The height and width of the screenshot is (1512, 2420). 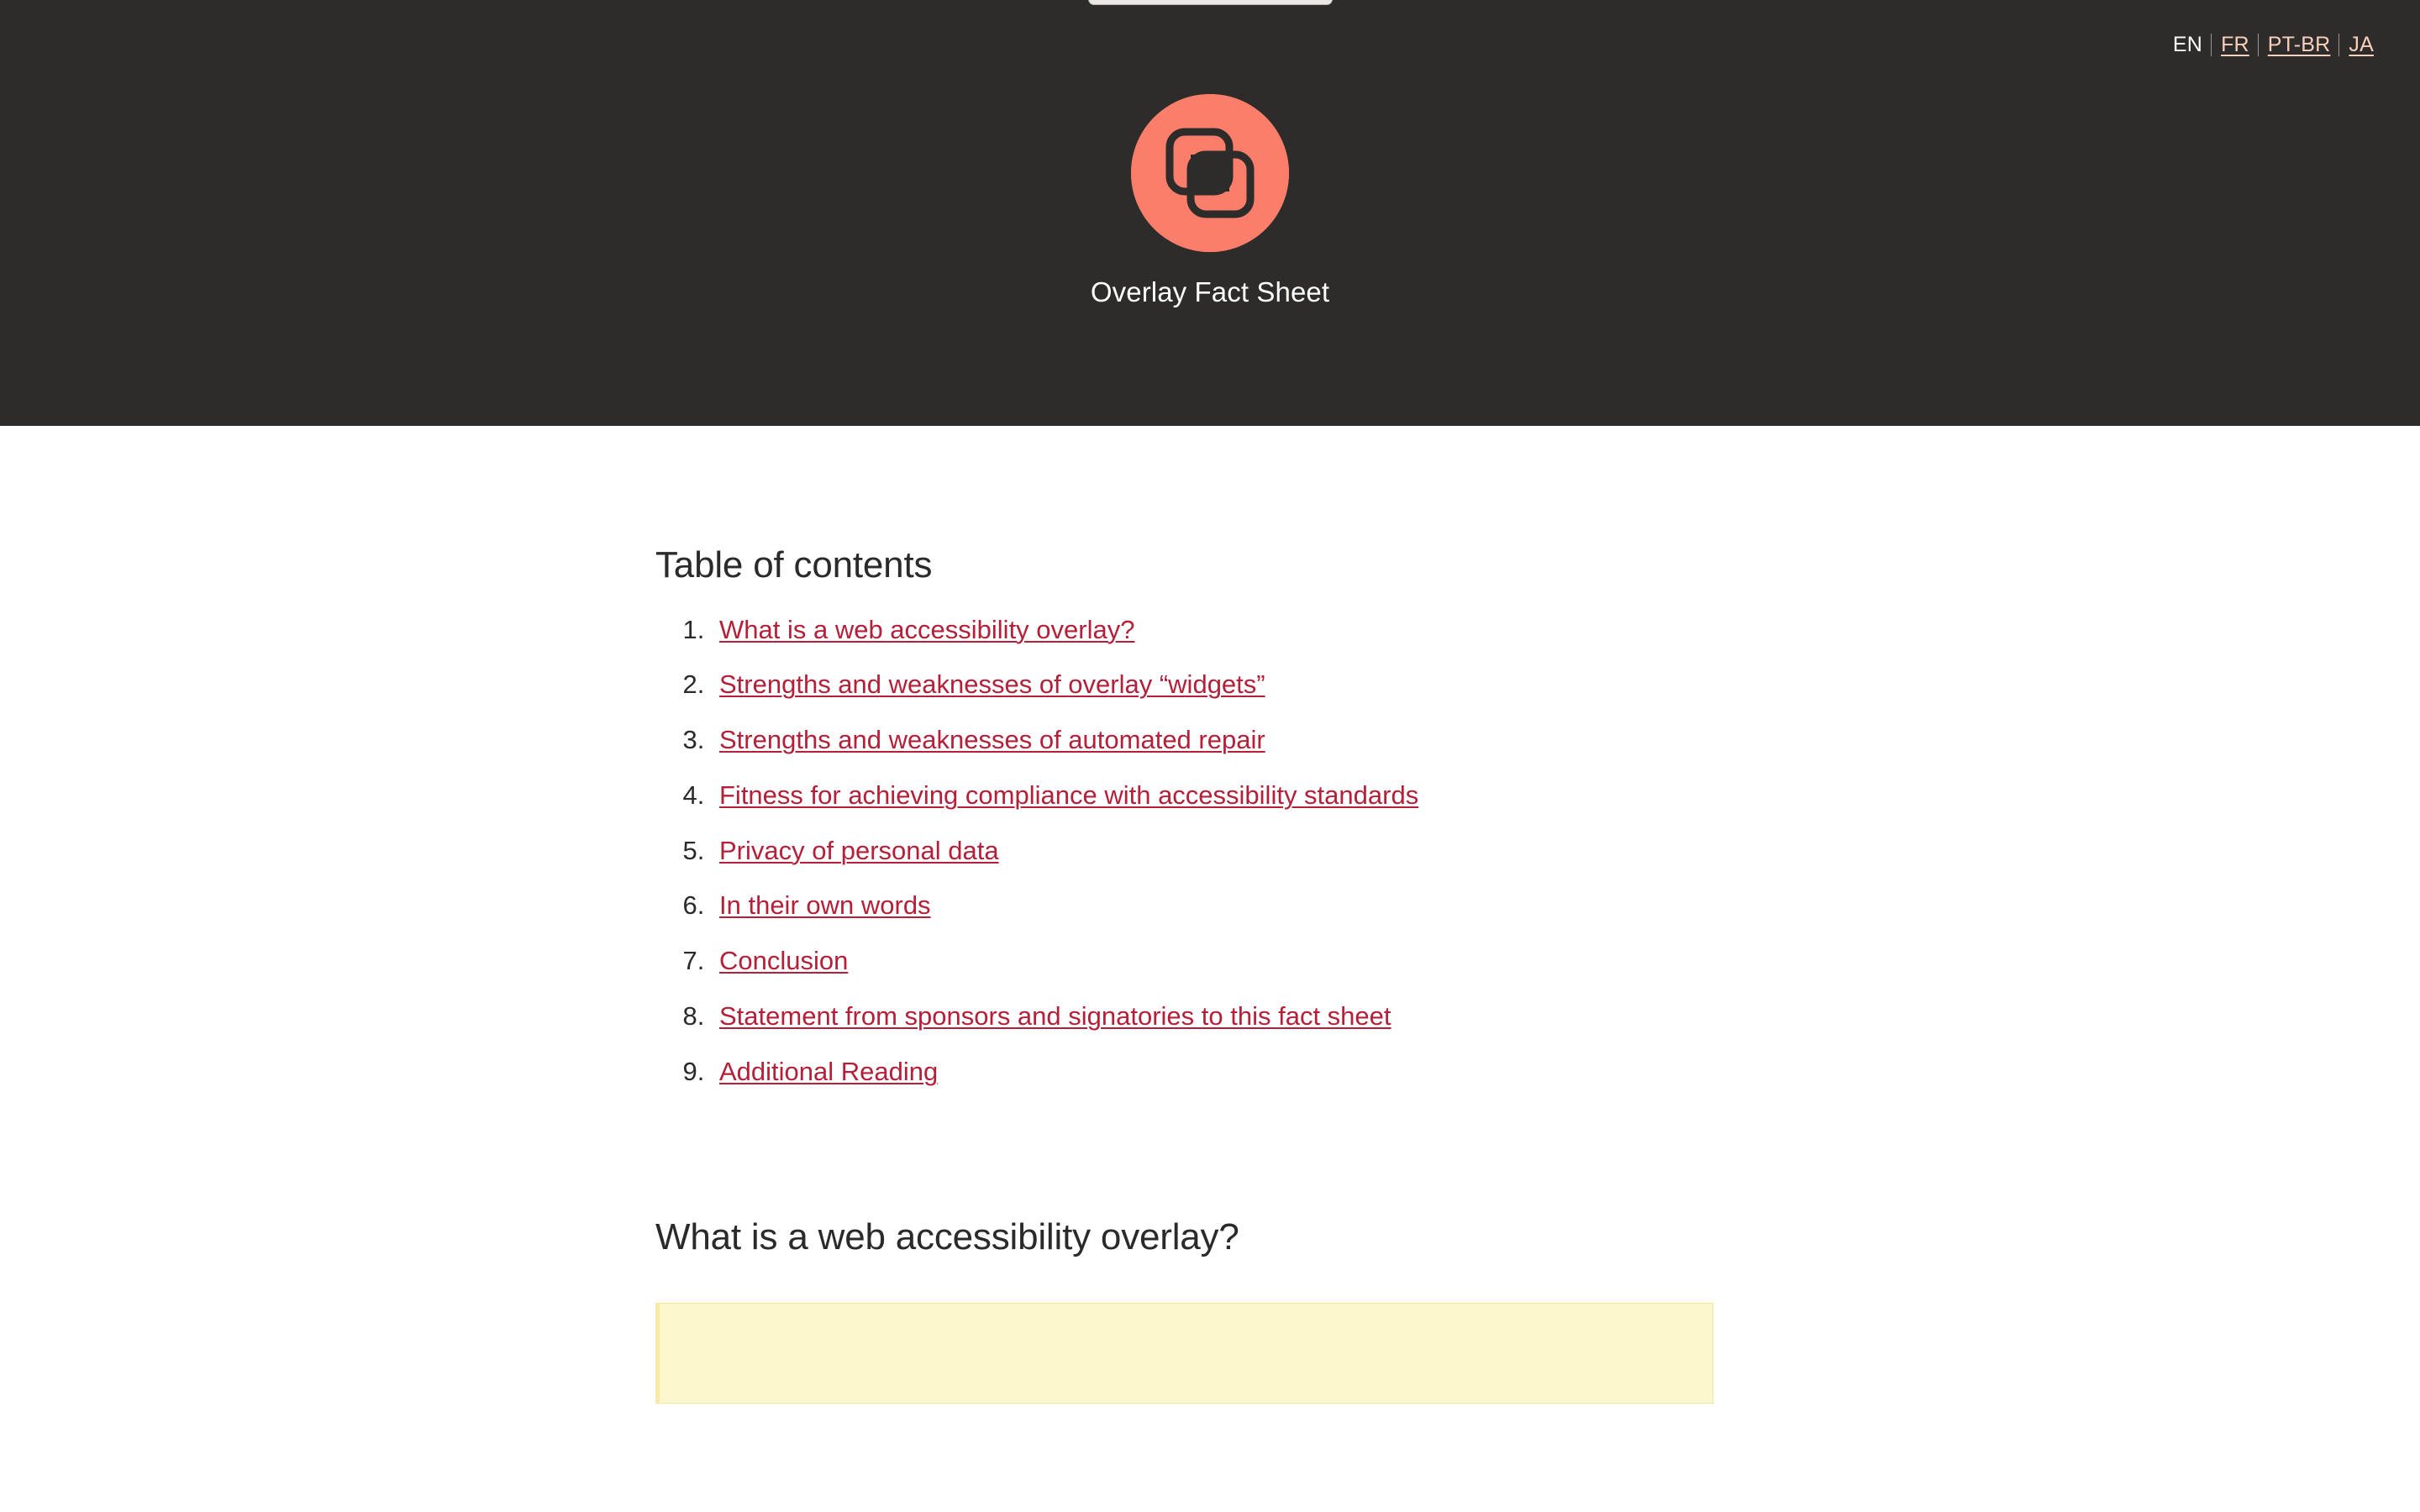 I want to click on brand-title: Overlay Fact Sheet, so click(x=1210, y=291).